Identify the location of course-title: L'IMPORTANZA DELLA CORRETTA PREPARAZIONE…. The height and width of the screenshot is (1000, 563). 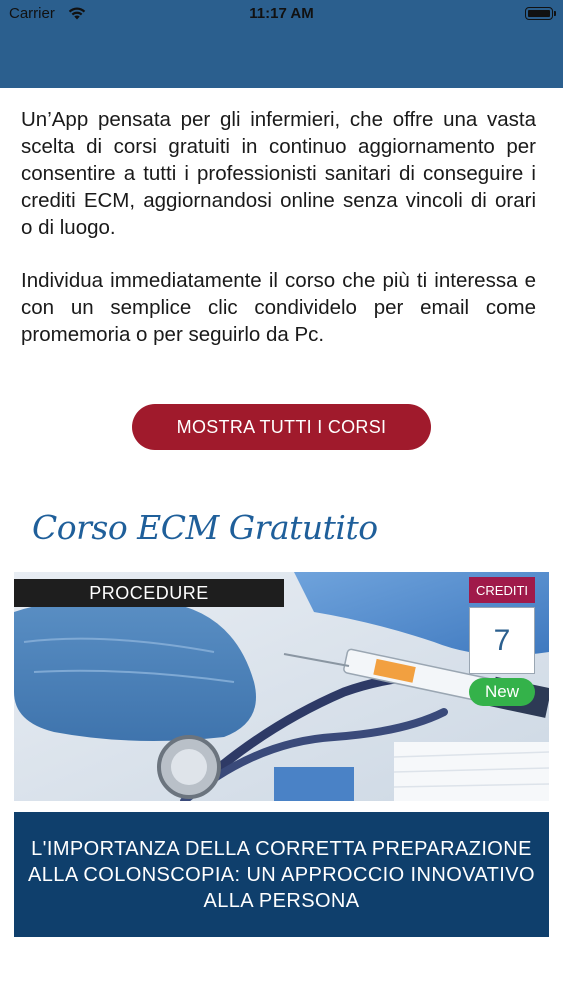
(281, 874).